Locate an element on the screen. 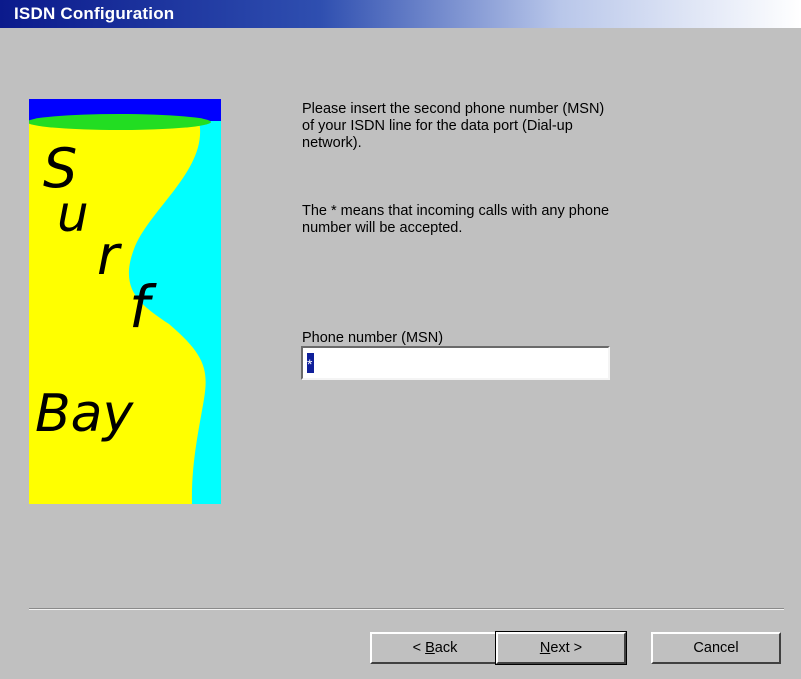 Image resolution: width=801 pixels, height=679 pixels. button-separator is located at coordinates (406, 609).